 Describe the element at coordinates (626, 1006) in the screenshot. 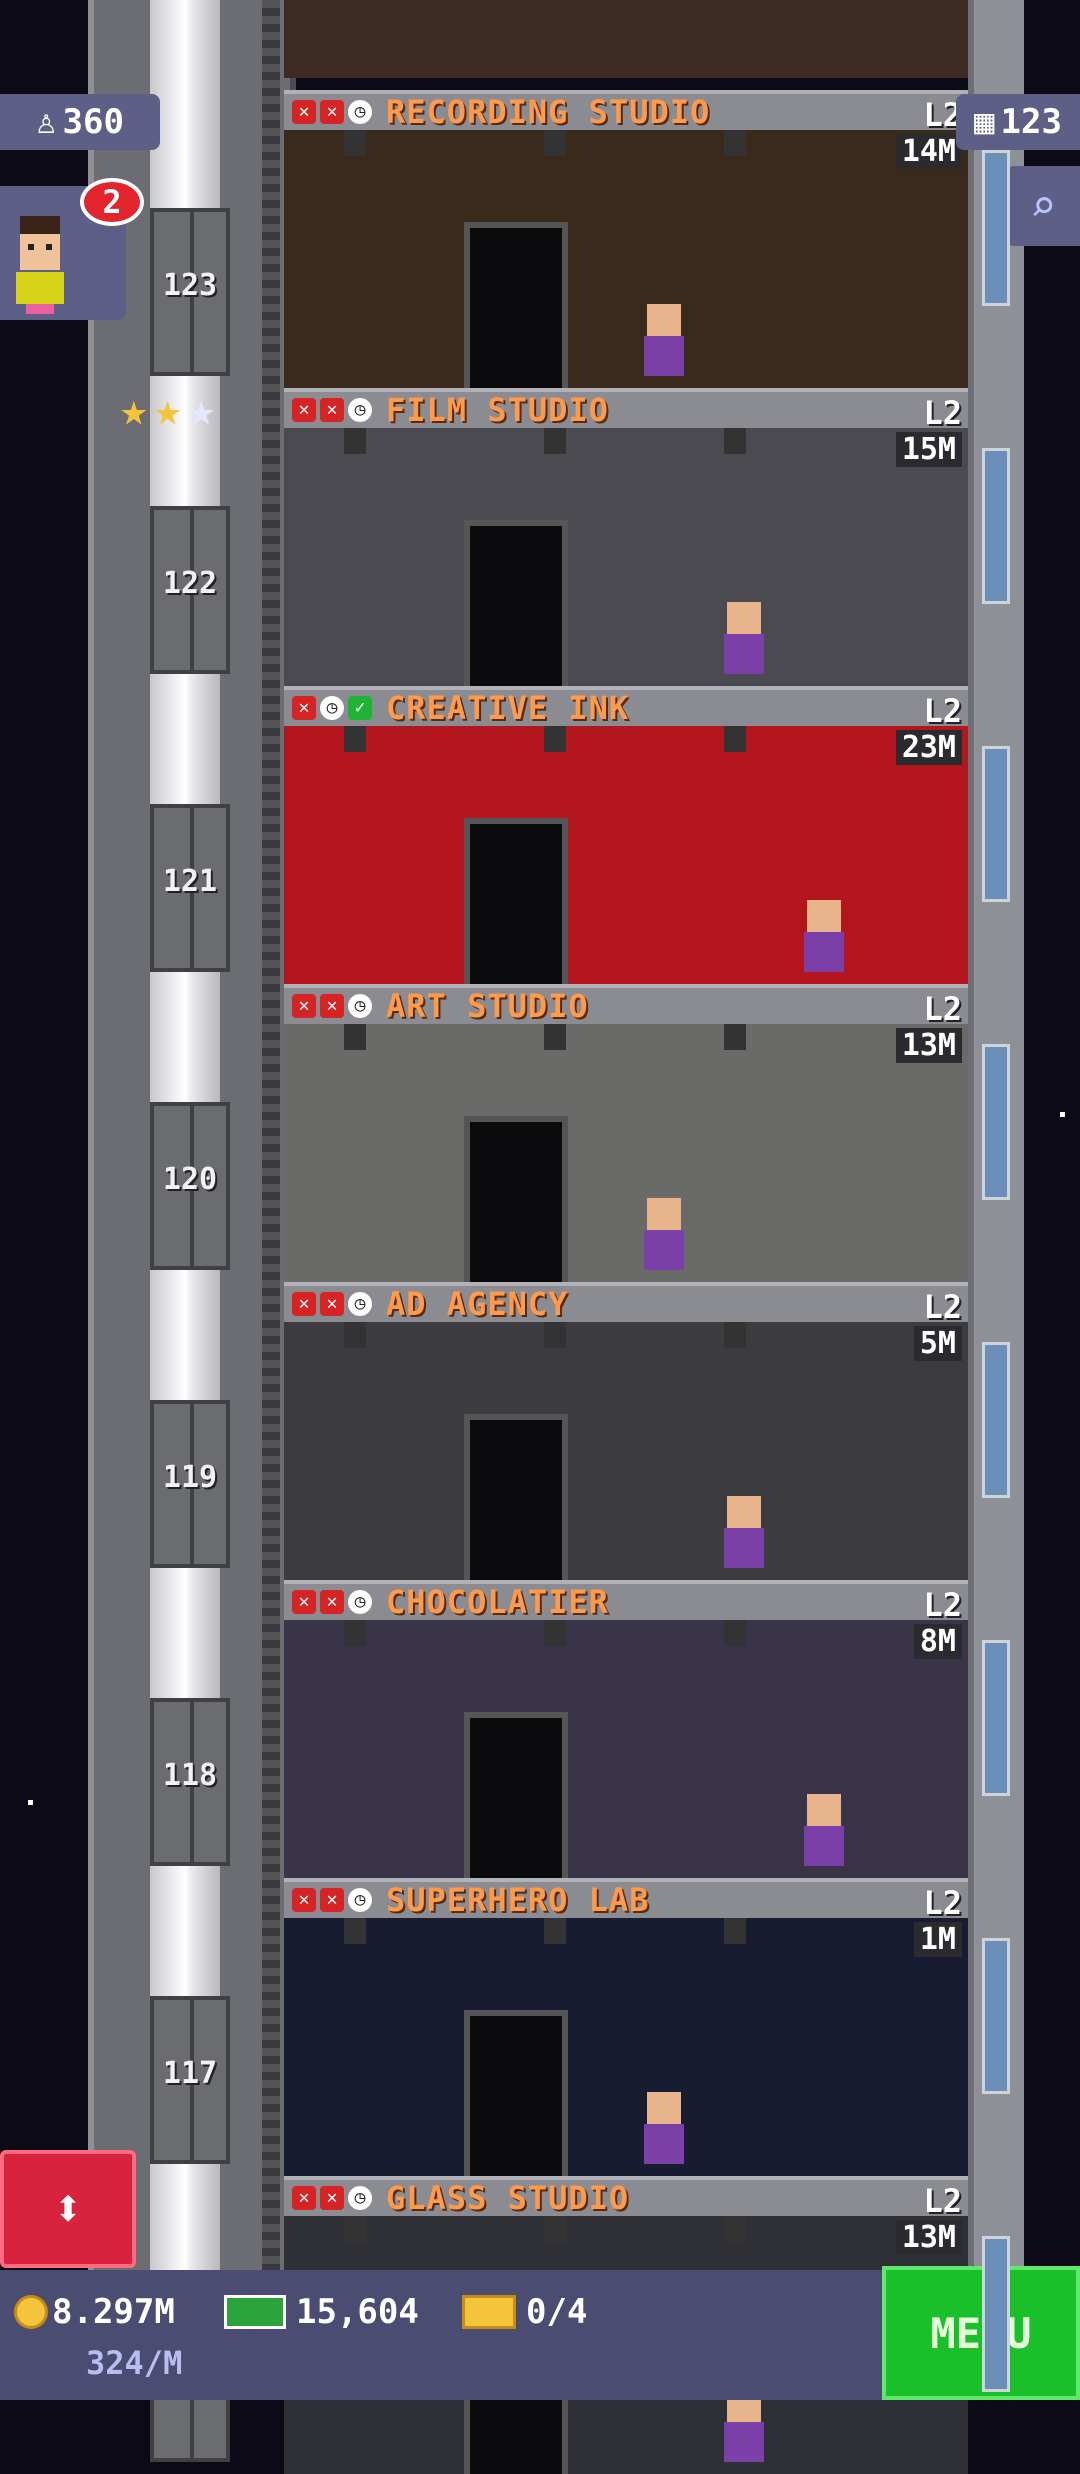

I see `floor-header: ✕ ✕ ◷ ART STUDIO L2` at that location.